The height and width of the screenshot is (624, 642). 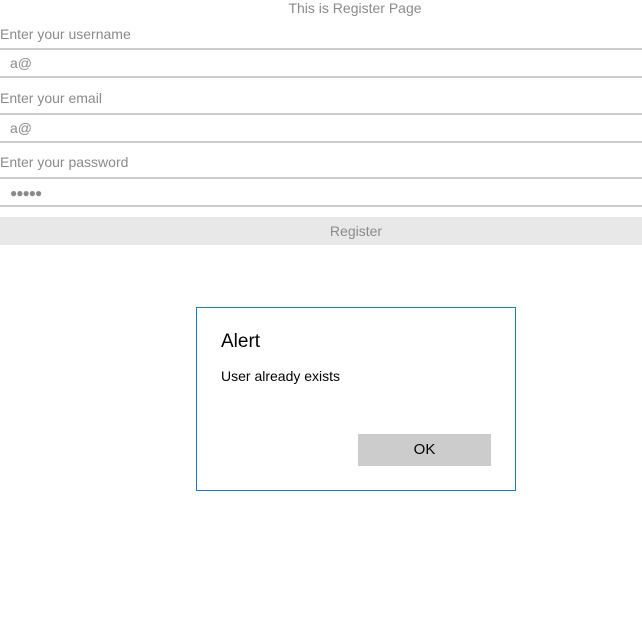 I want to click on register-button: Register, so click(x=321, y=231).